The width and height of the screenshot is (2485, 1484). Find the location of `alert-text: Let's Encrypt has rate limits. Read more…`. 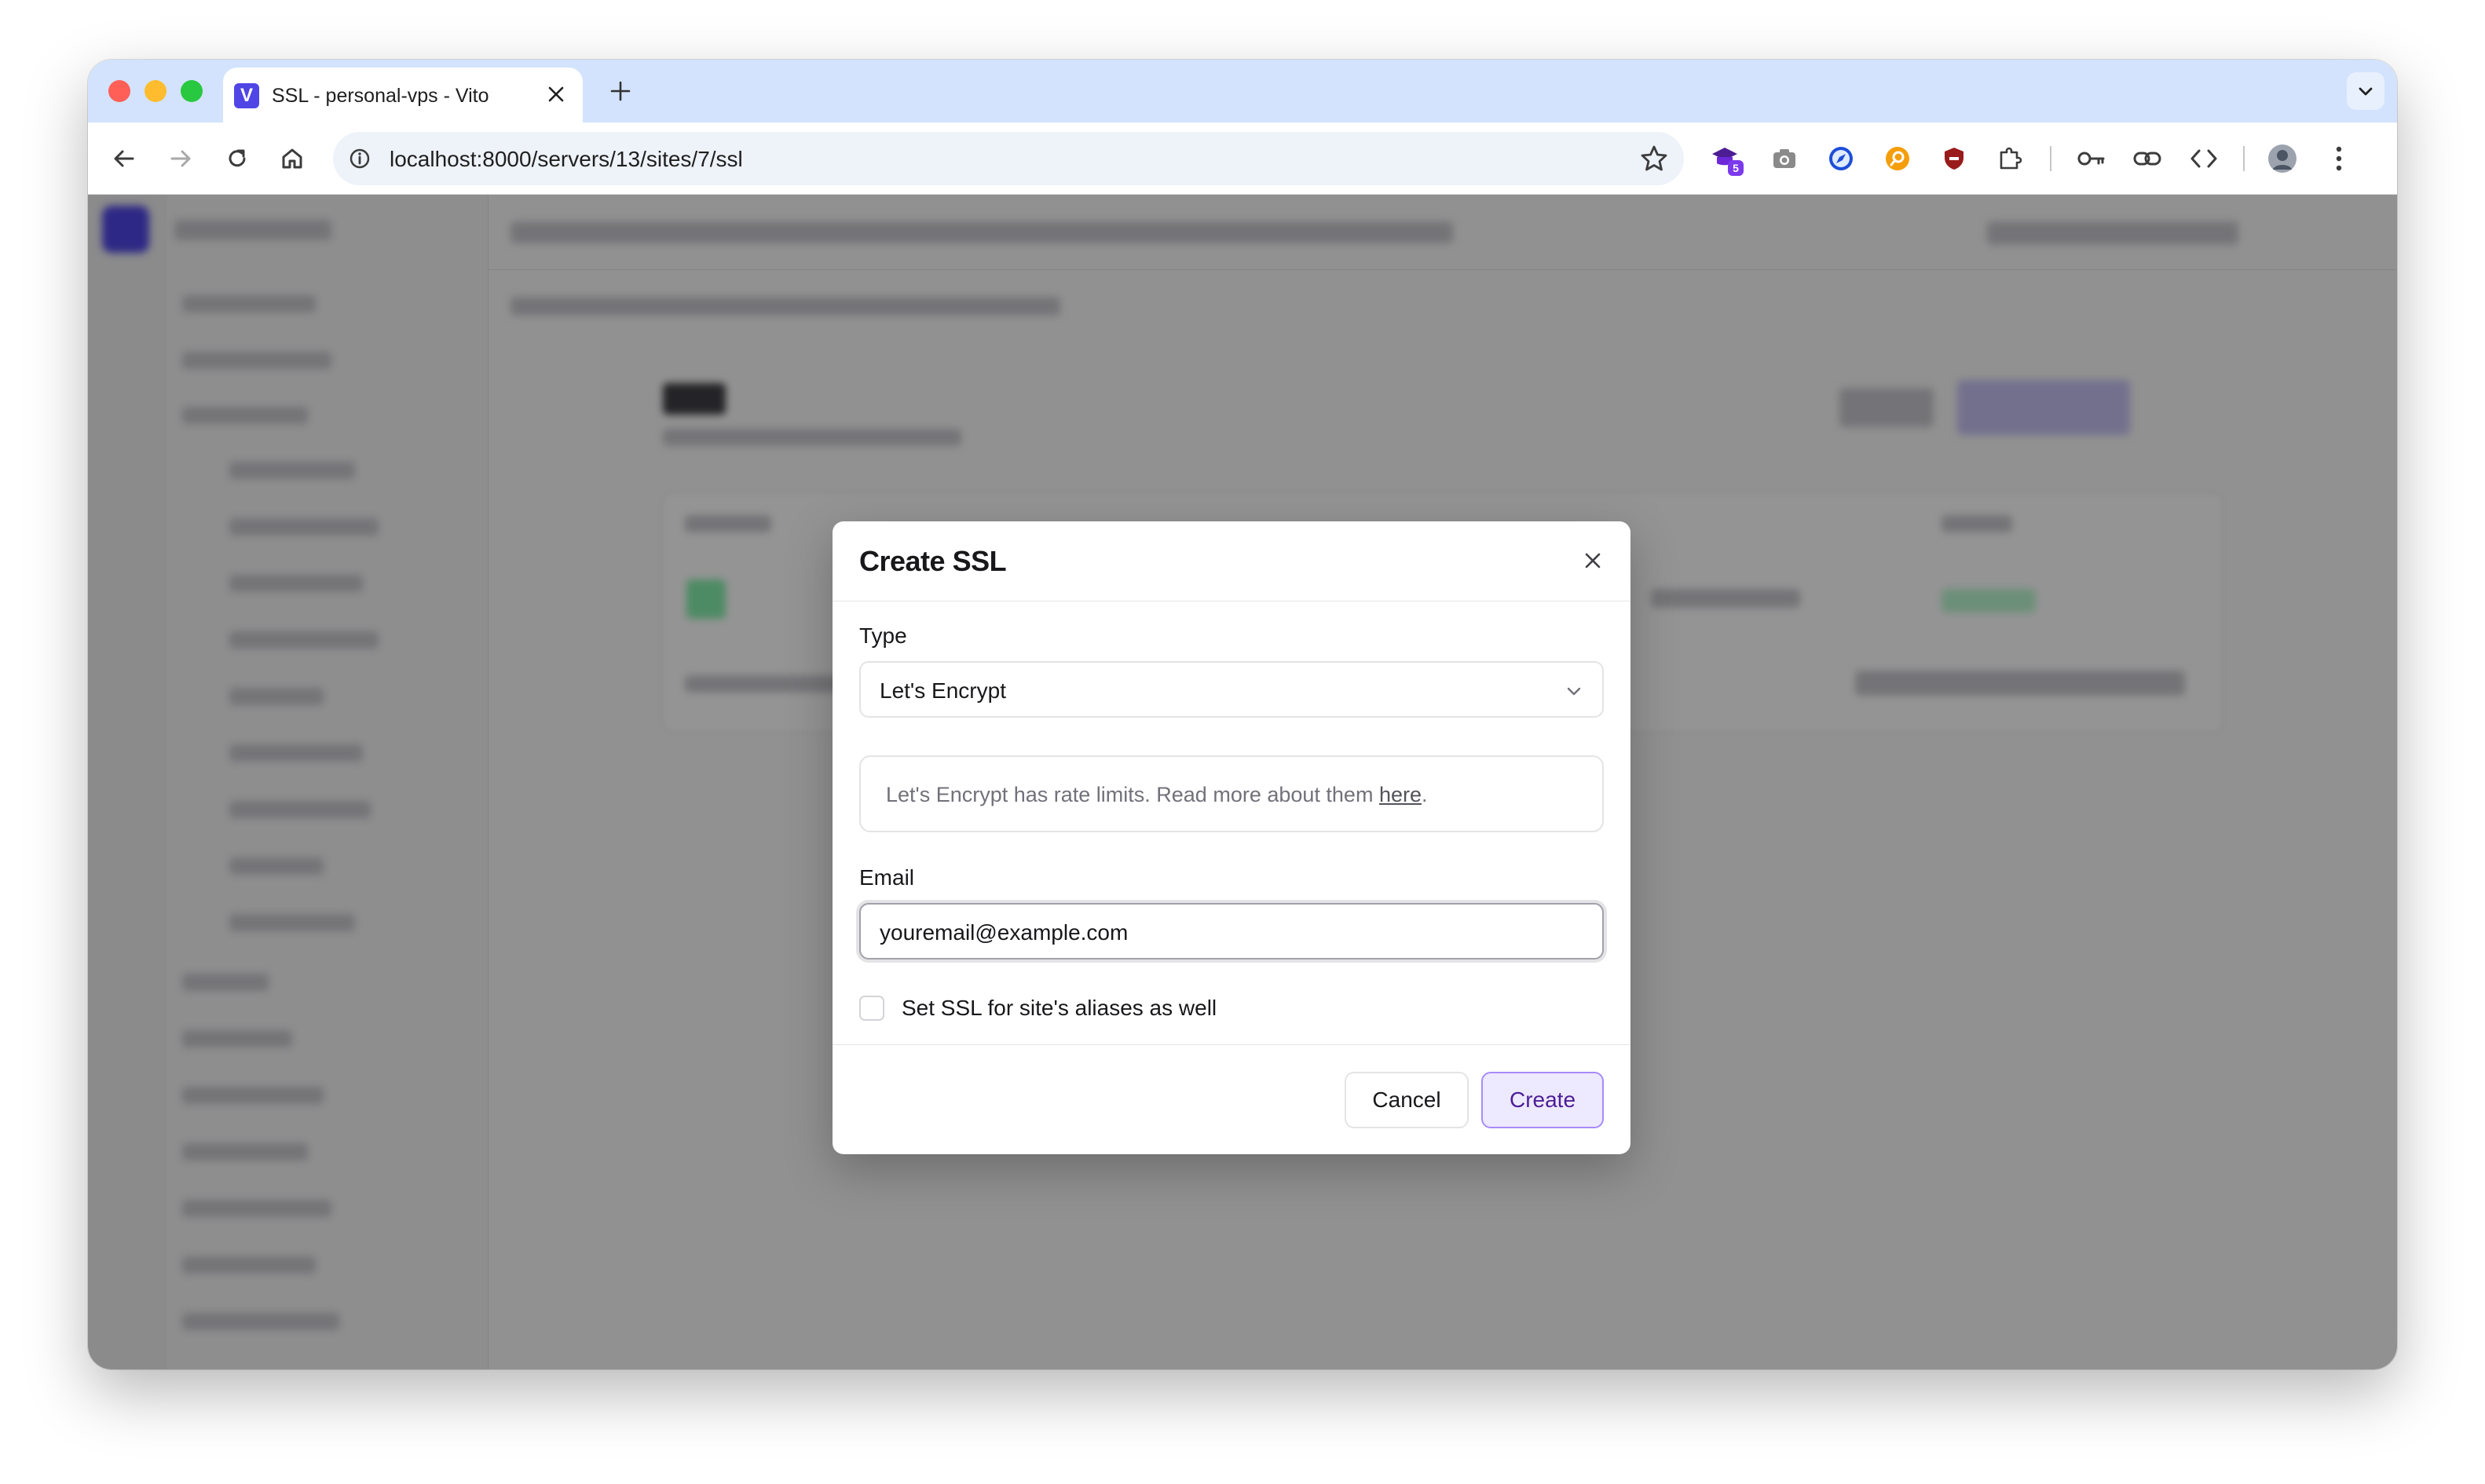

alert-text: Let's Encrypt has rate limits. Read more… is located at coordinates (1157, 794).